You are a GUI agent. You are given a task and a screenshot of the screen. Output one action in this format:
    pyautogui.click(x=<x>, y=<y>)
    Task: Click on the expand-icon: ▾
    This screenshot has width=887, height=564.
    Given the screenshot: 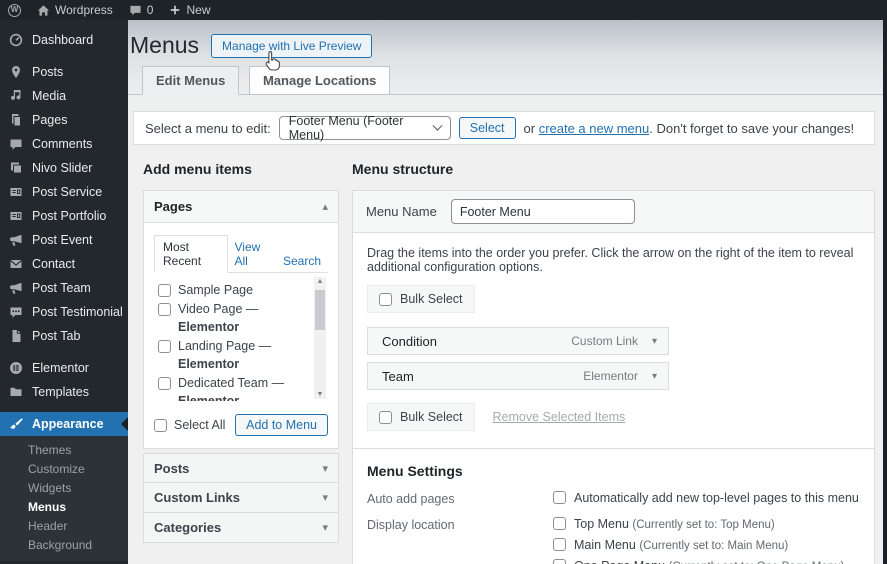 What is the action you would take?
    pyautogui.click(x=325, y=528)
    